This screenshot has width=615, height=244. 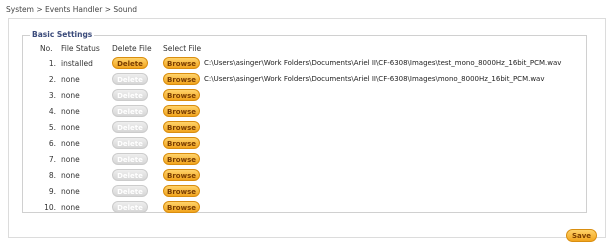 What do you see at coordinates (71, 9) in the screenshot?
I see `breadcrumb: System > Events Handler > Sound` at bounding box center [71, 9].